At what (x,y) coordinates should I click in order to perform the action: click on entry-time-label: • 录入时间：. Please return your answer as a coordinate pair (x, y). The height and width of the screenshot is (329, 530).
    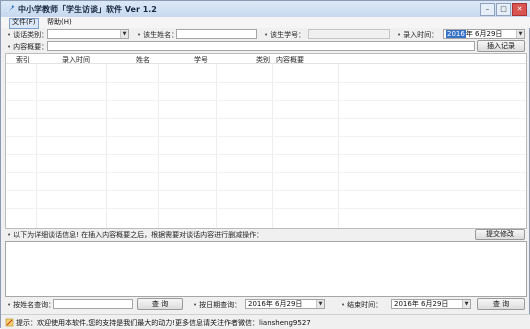
    Looking at the image, I should click on (417, 35).